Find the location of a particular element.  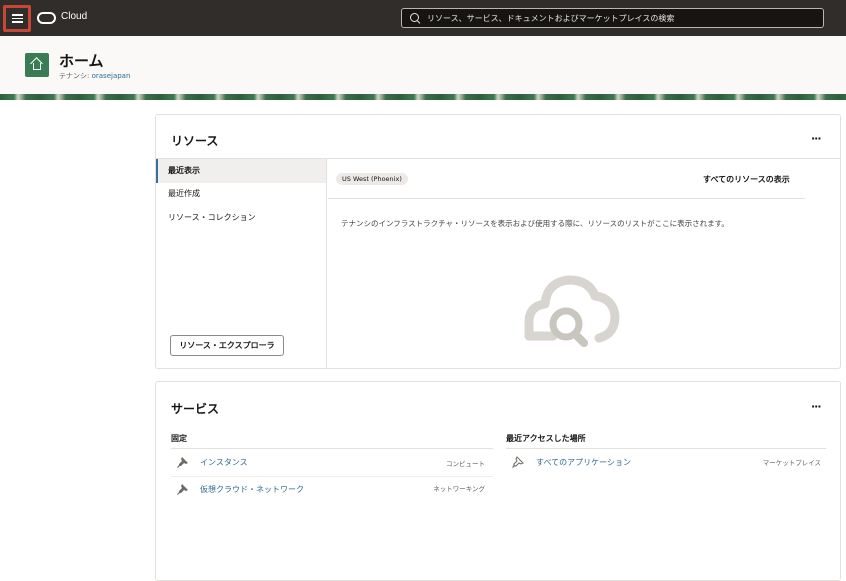

search-bar is located at coordinates (612, 18).